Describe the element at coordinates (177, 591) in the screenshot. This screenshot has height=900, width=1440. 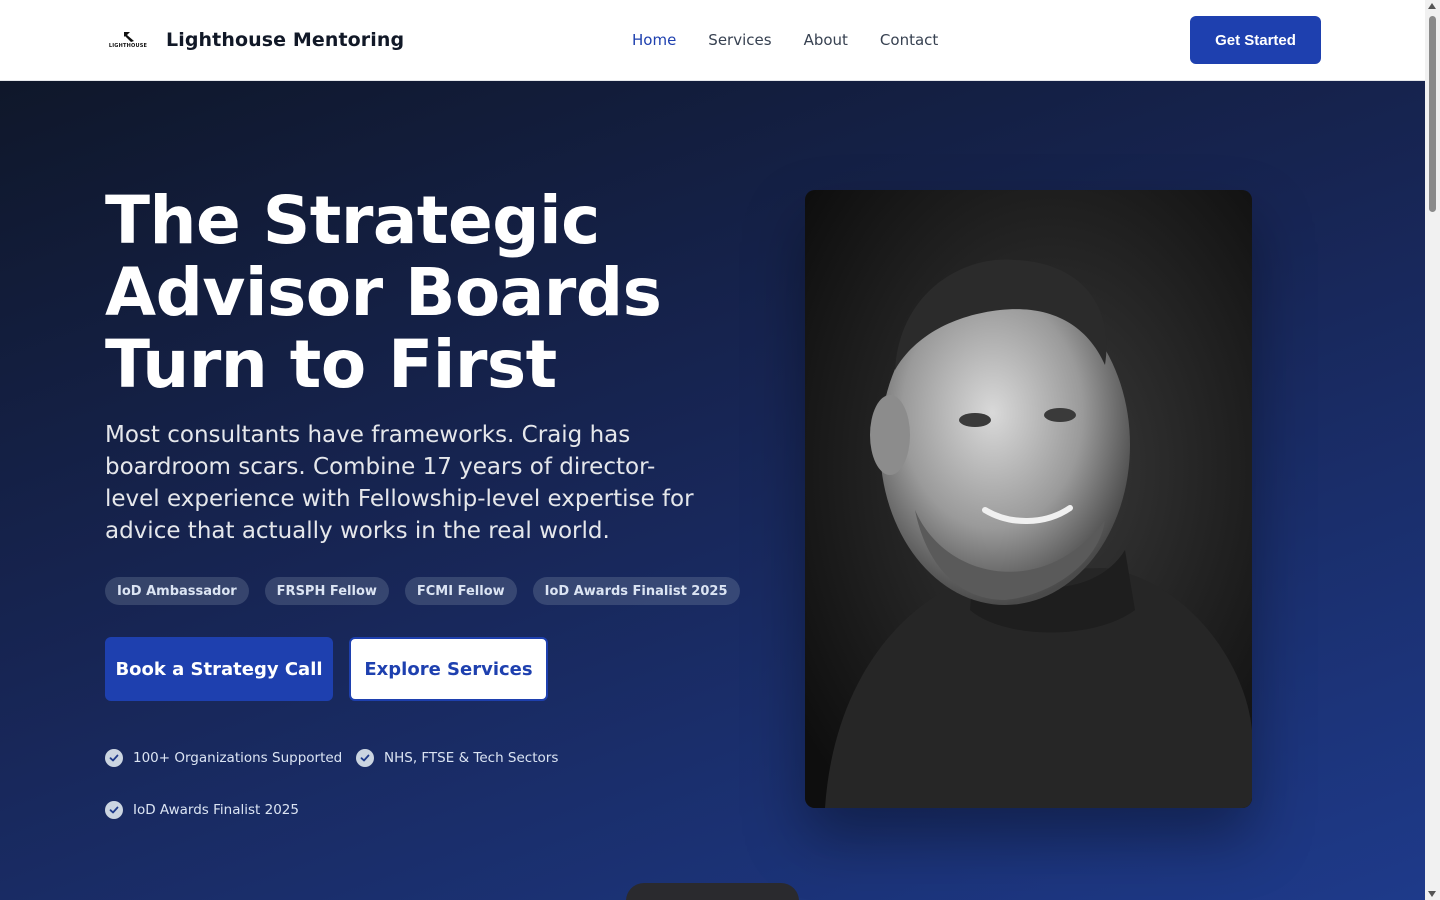
I see `badge-iod-ambassador: IoD Ambassador` at that location.